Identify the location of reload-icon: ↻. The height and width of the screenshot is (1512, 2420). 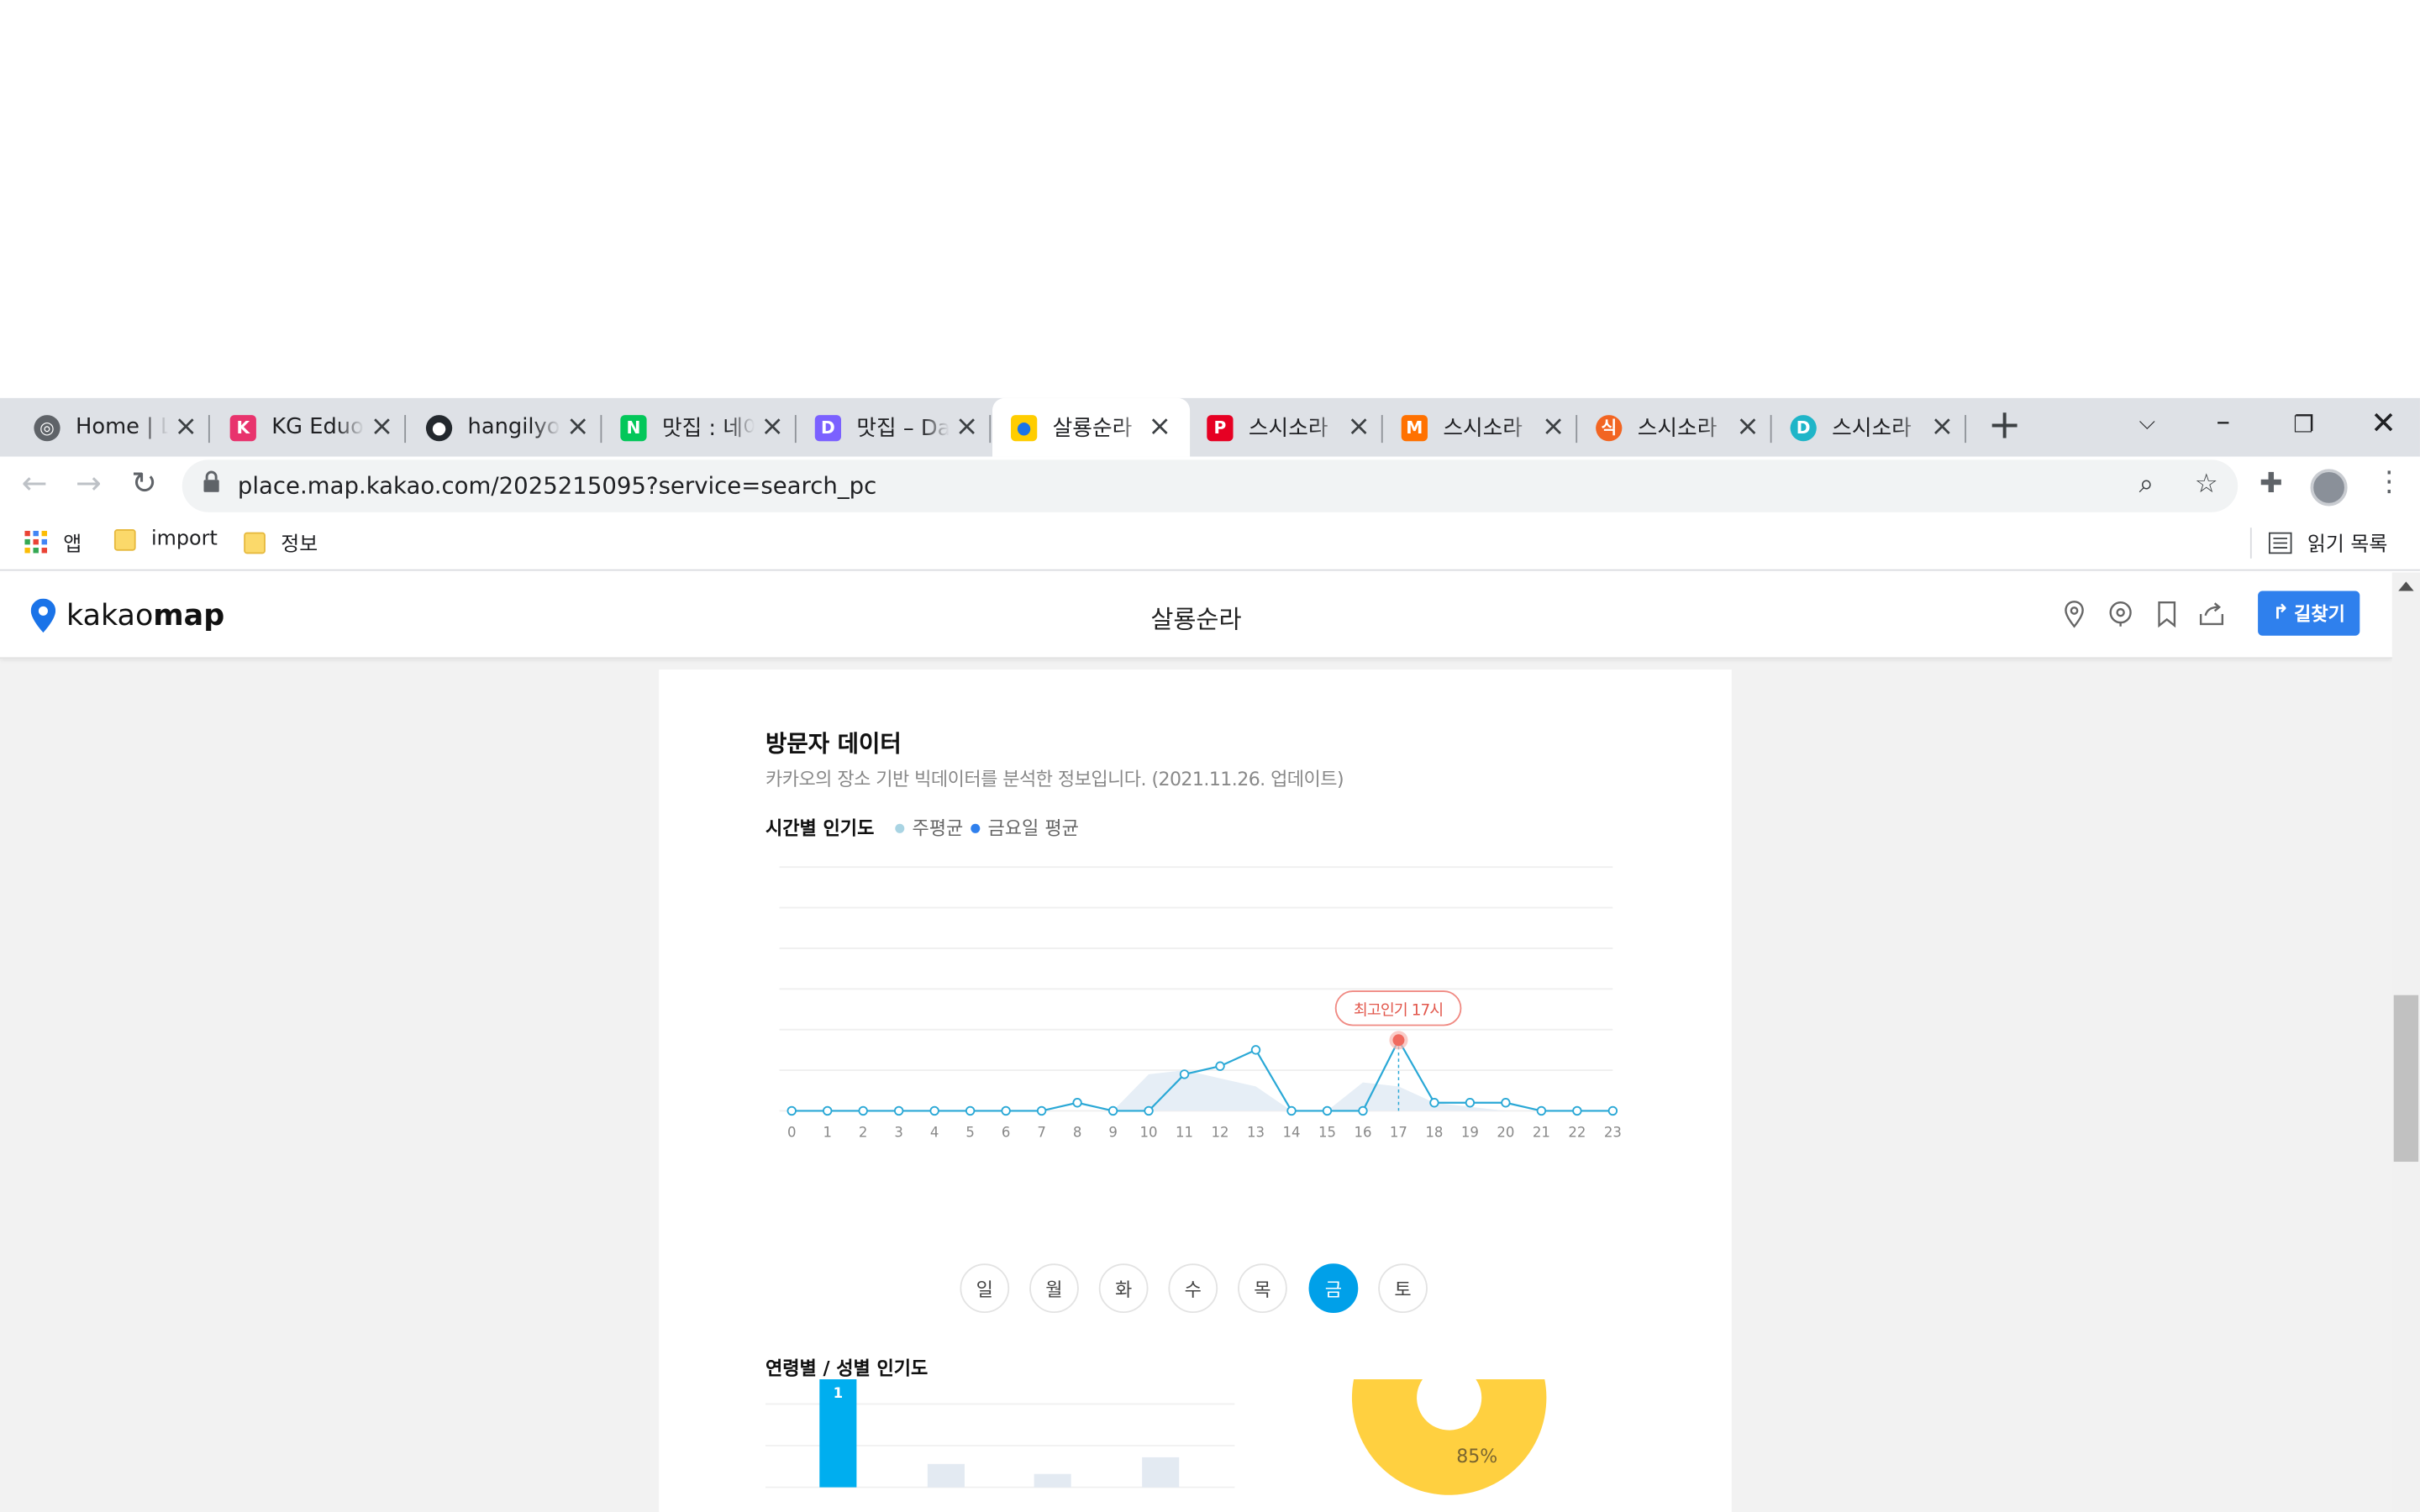
(144, 483).